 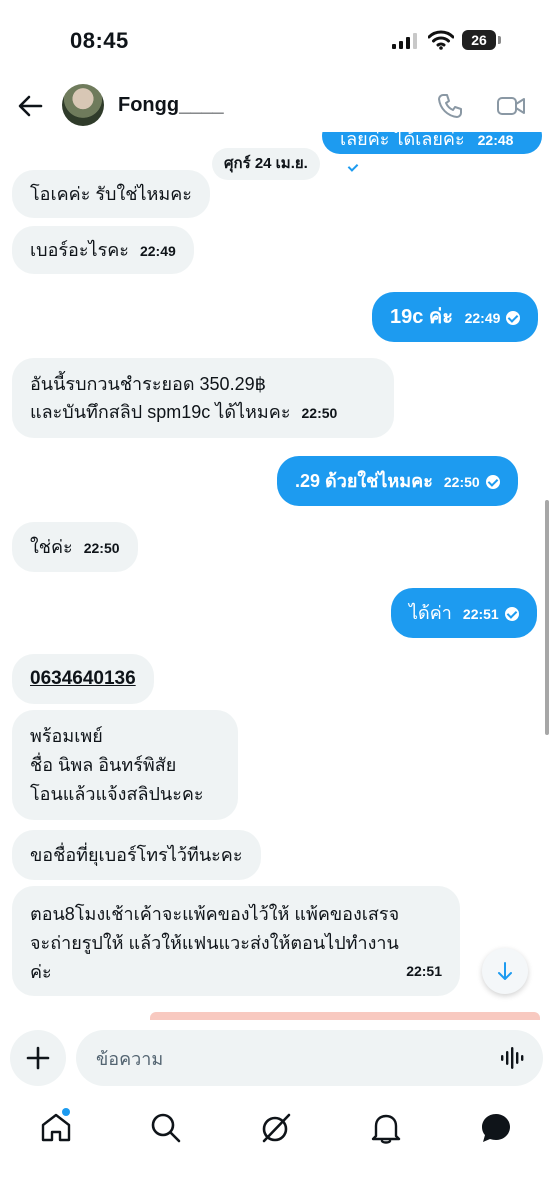 I want to click on message-text-line: พร้อมเพย์, so click(x=66, y=736).